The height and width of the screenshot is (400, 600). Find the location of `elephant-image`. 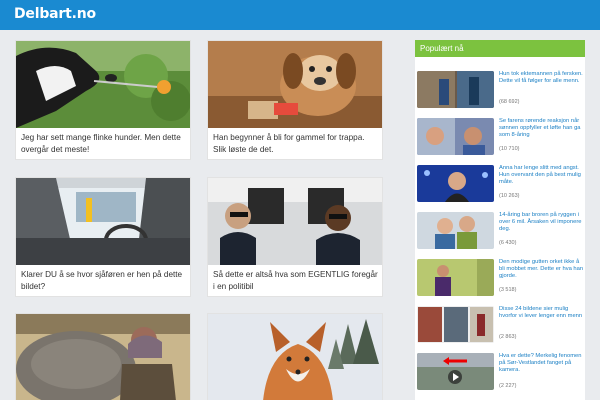

elephant-image is located at coordinates (103, 357).